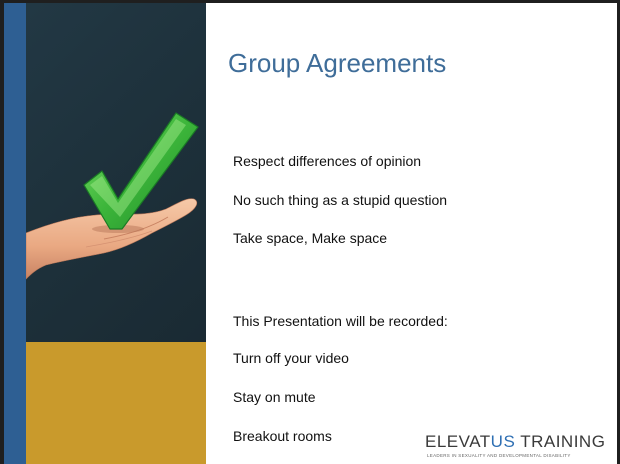  I want to click on recording-notice: This Presentation will be recorded:, so click(340, 321).